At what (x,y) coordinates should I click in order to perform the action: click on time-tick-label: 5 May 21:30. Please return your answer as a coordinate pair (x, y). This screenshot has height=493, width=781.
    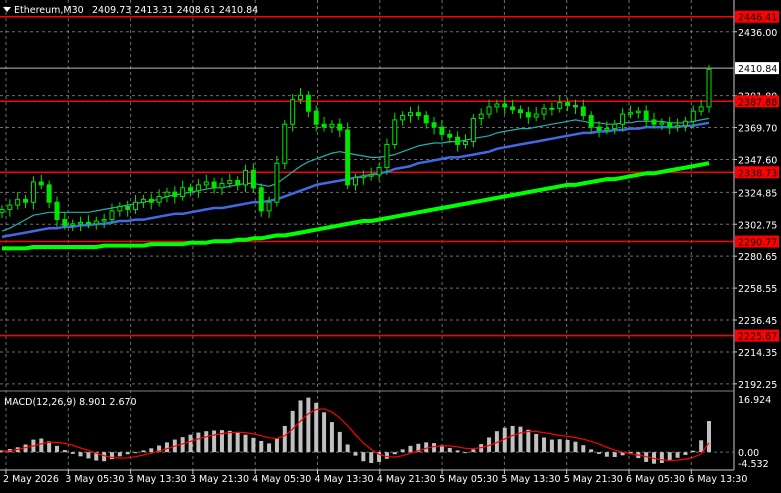
    Looking at the image, I should click on (593, 479).